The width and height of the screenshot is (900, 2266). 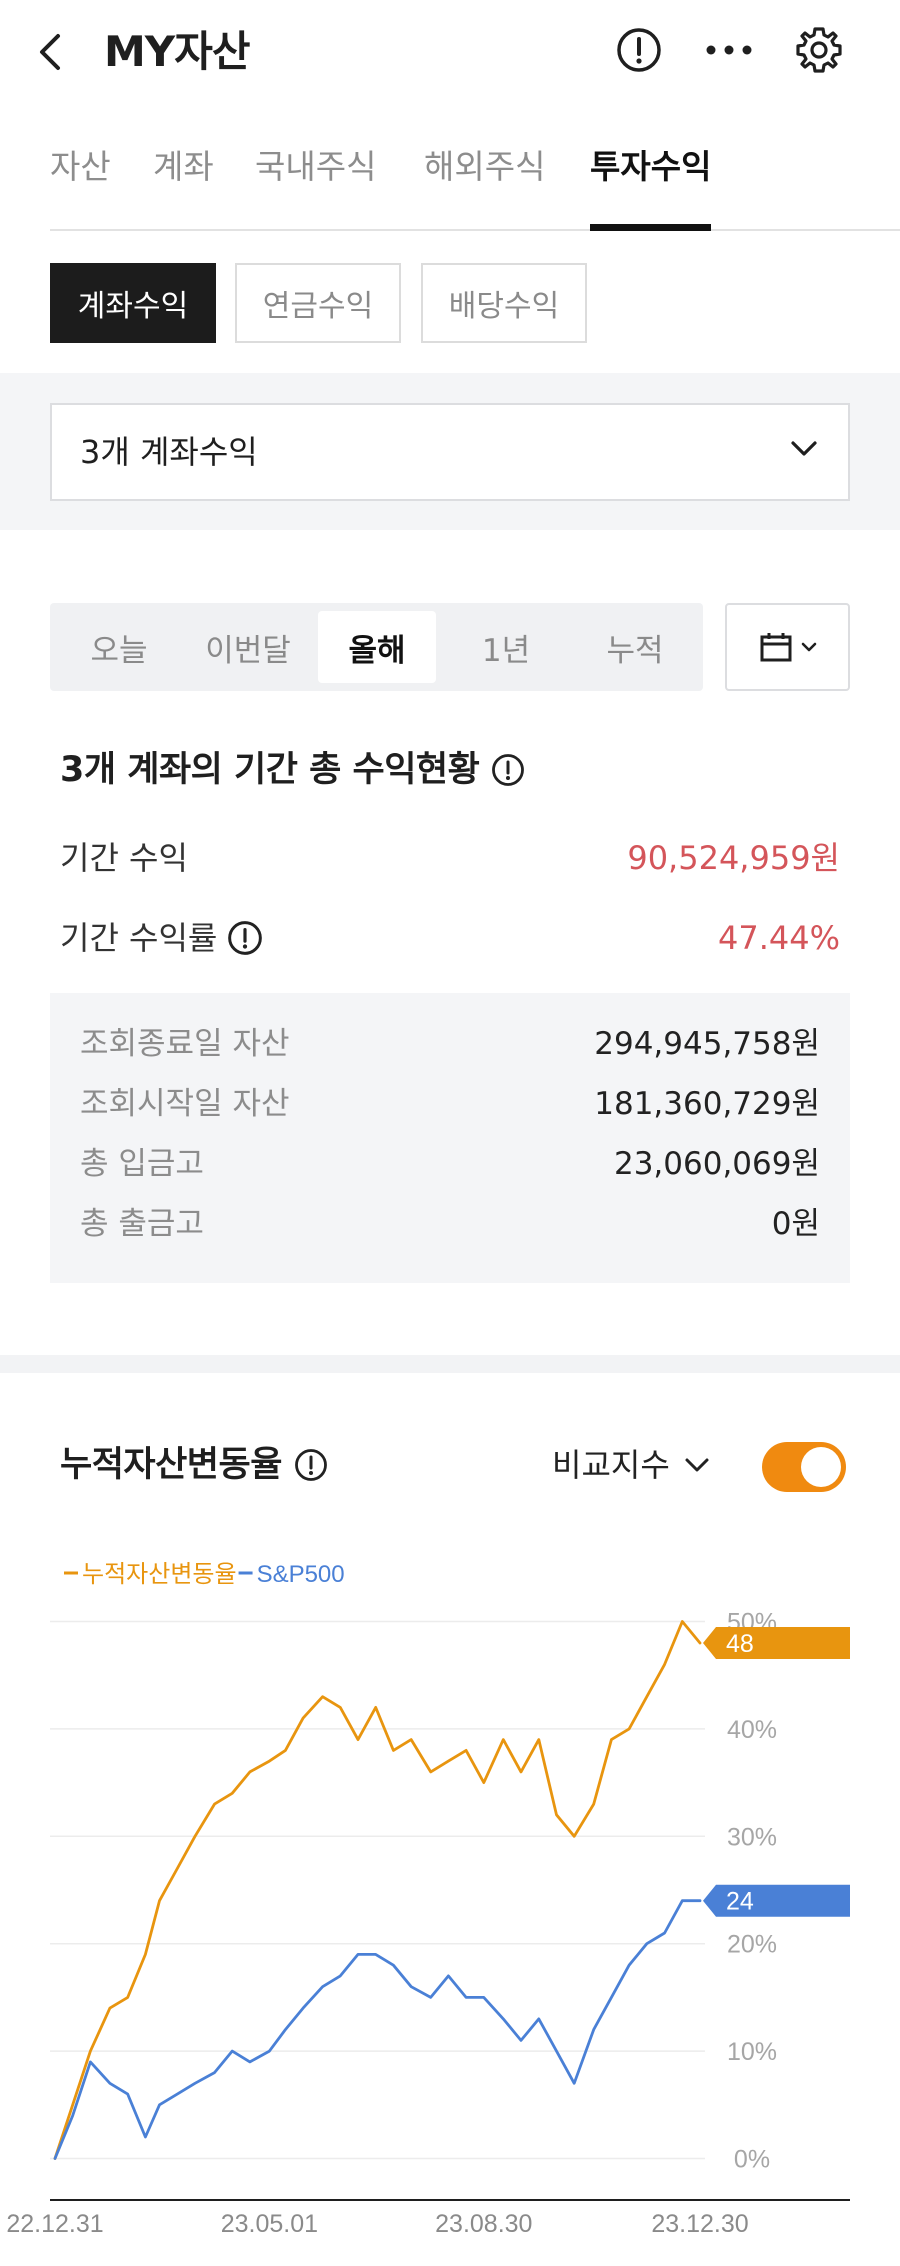 I want to click on start-date-asset-value: 181,360,729원, so click(x=707, y=1104).